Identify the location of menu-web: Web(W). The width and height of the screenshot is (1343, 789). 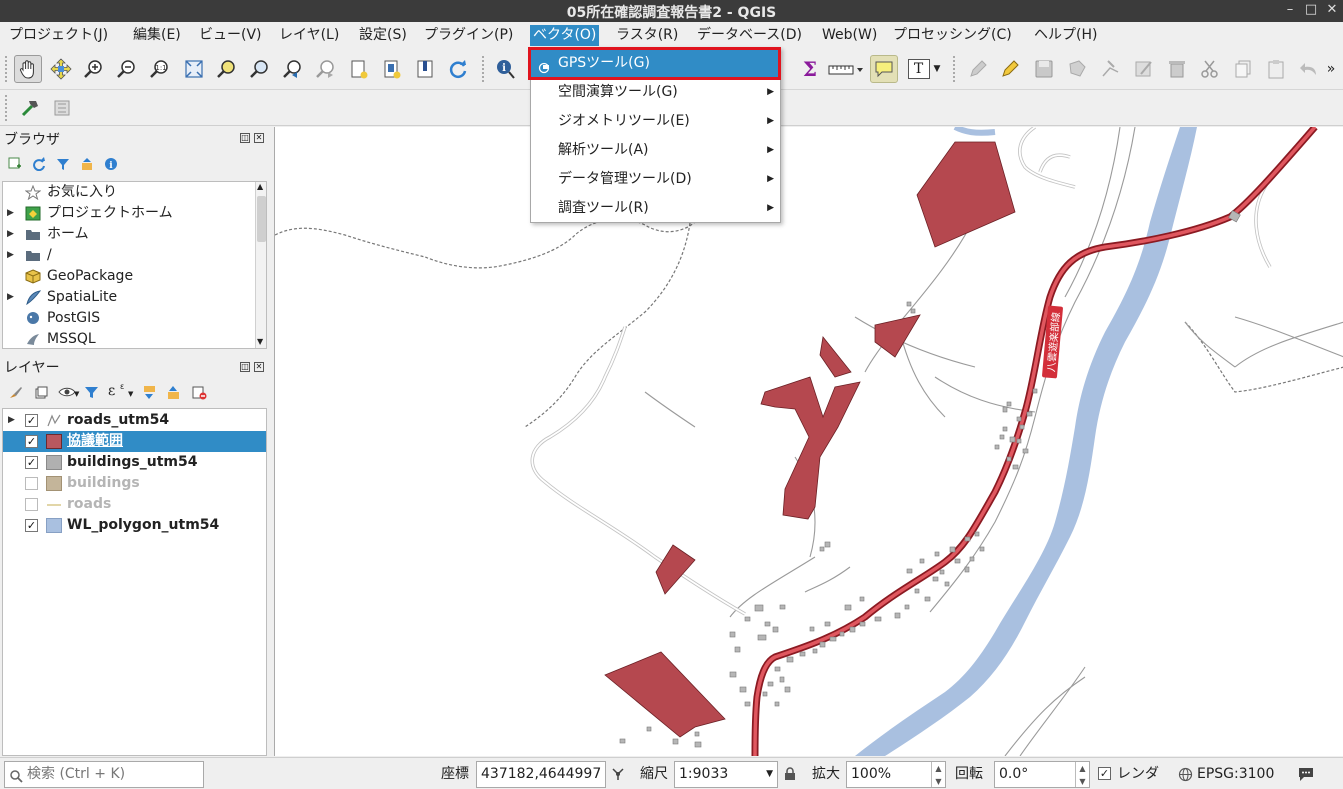
(849, 35).